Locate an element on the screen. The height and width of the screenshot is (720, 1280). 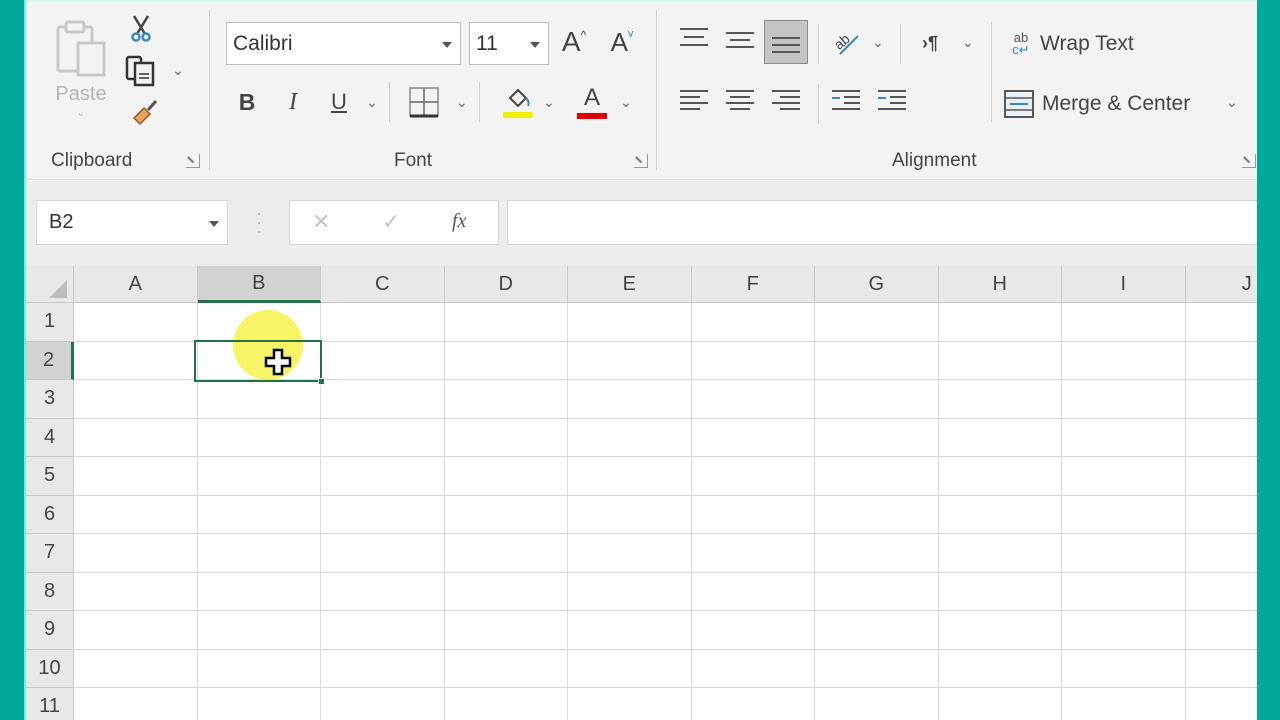
paragraph-icon: ›¶ is located at coordinates (929, 42).